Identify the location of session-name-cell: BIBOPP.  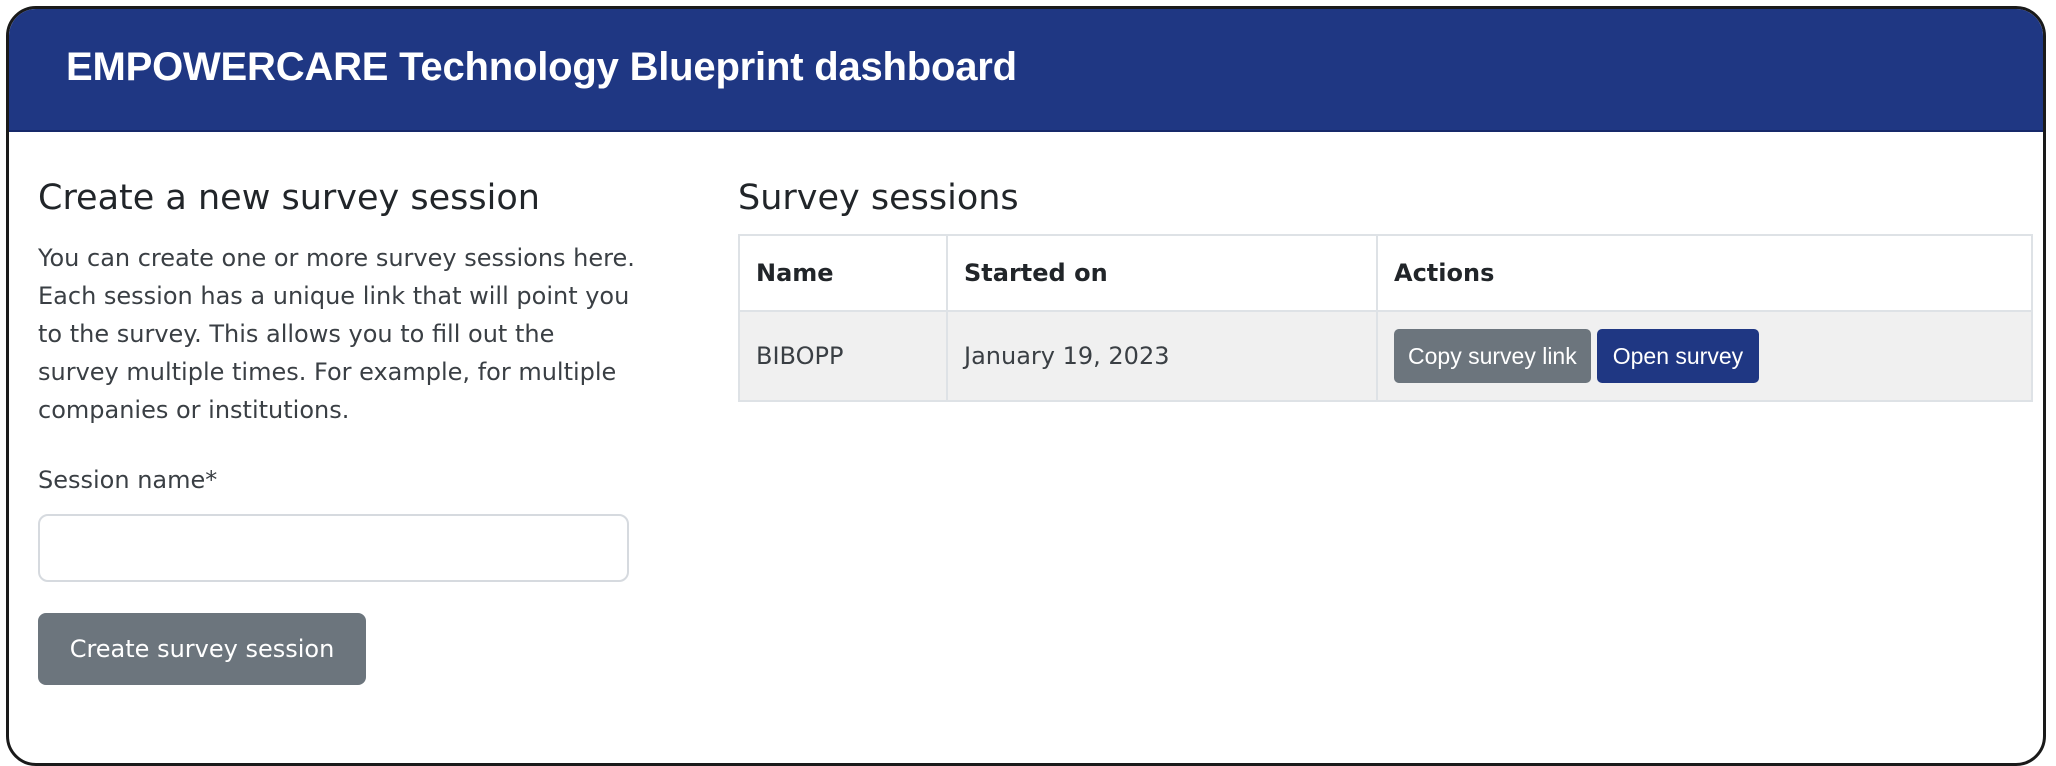
(843, 356).